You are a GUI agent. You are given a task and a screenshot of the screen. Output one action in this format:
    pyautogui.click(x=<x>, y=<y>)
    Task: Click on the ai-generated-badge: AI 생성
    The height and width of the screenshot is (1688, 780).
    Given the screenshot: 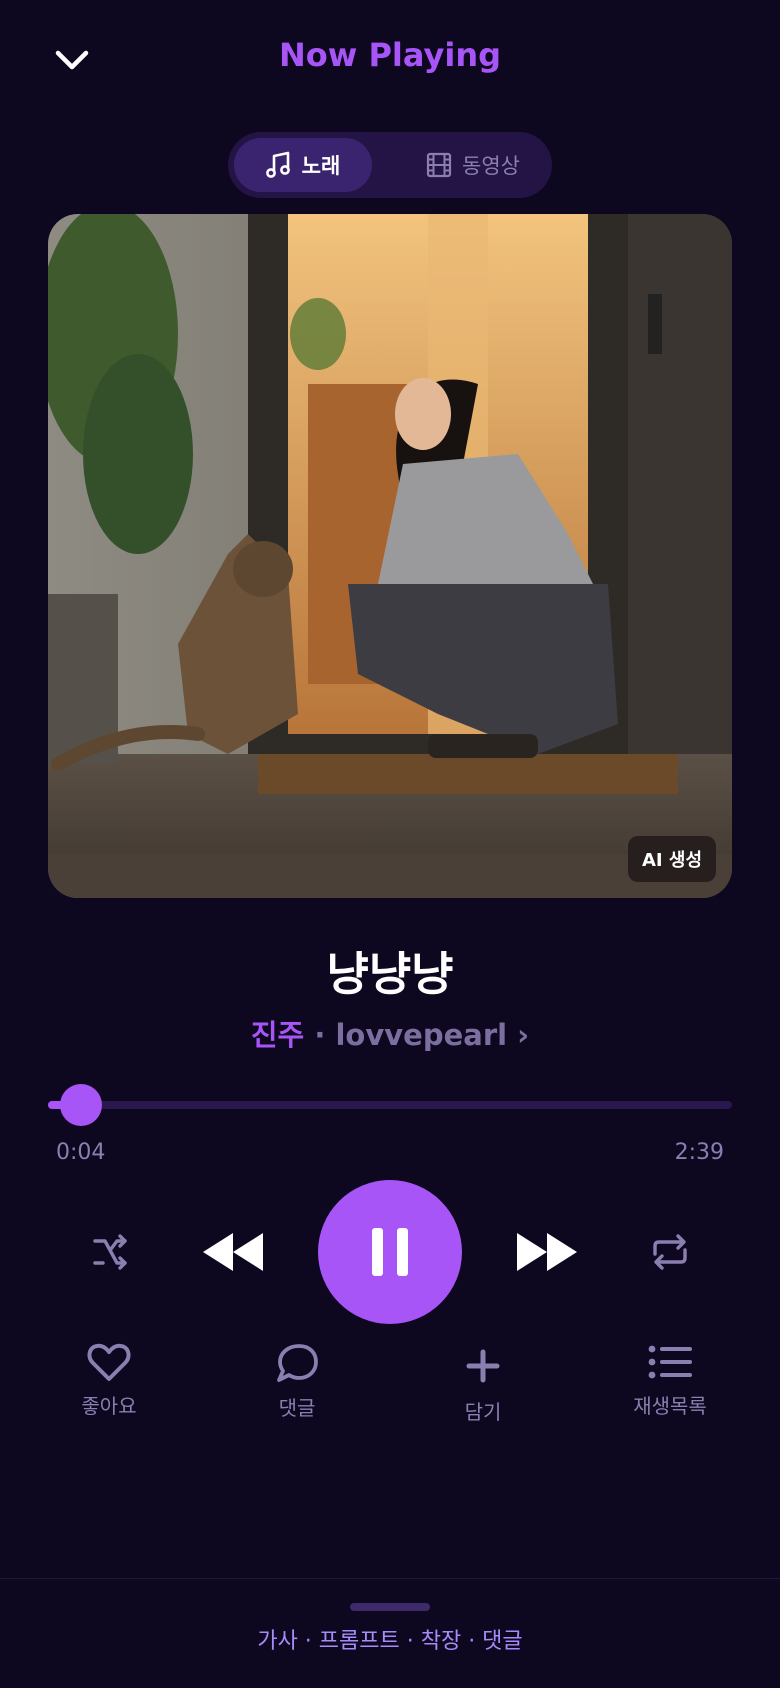 What is the action you would take?
    pyautogui.click(x=671, y=859)
    